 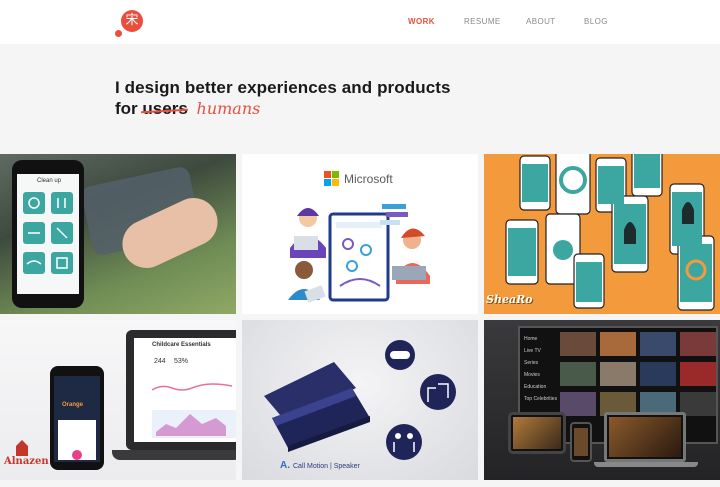 What do you see at coordinates (73, 405) in the screenshot?
I see `phone-title: Orange` at bounding box center [73, 405].